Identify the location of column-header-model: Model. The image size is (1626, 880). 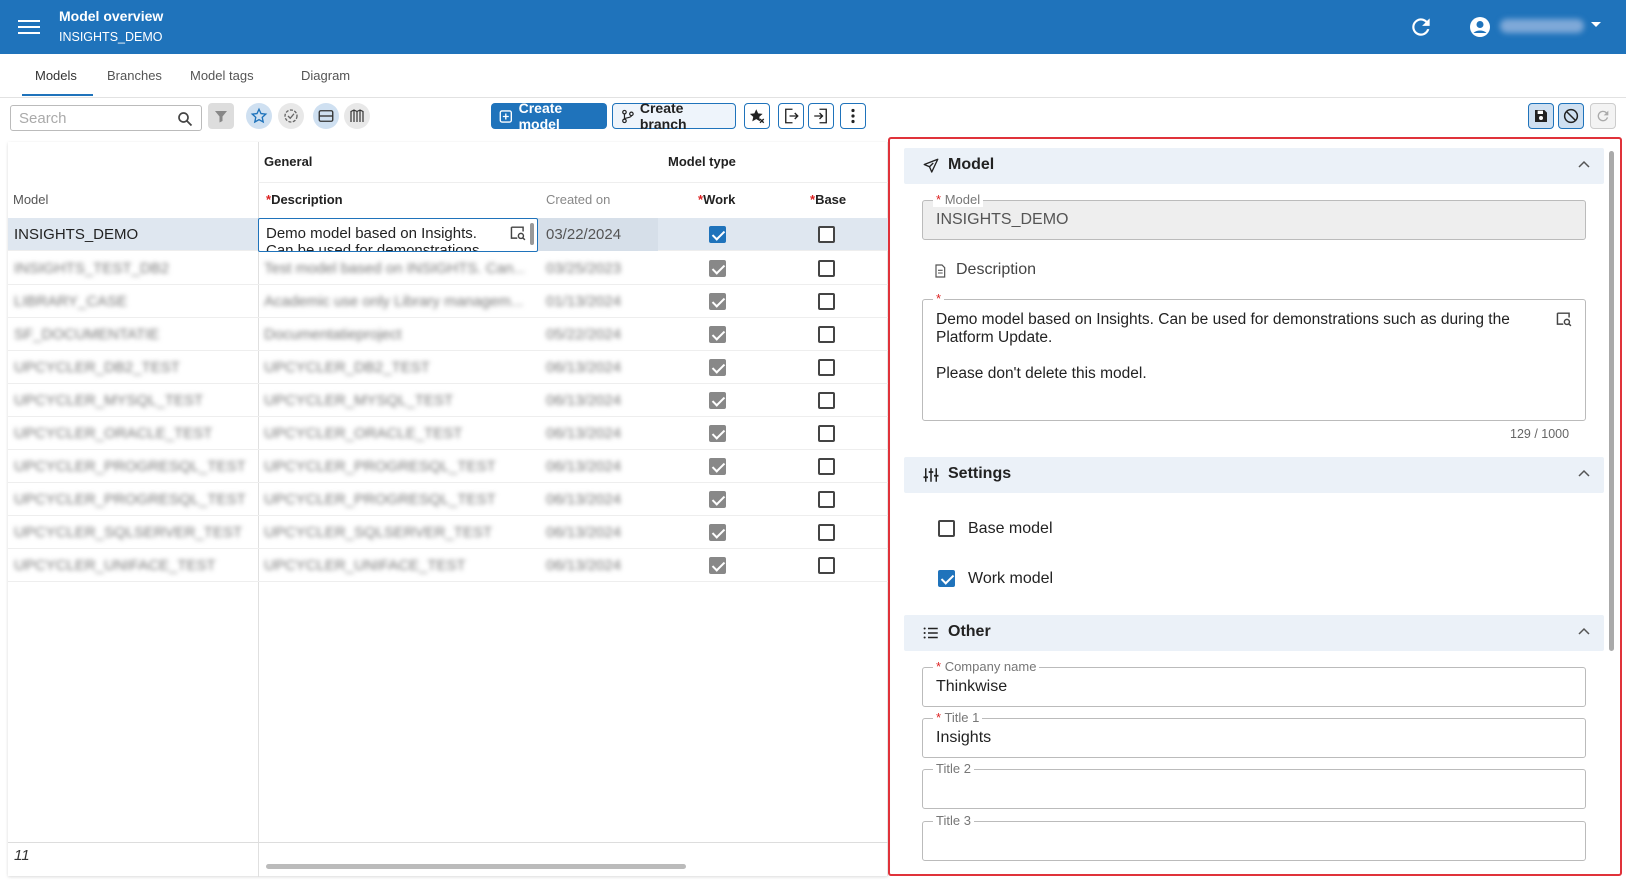
(30, 199).